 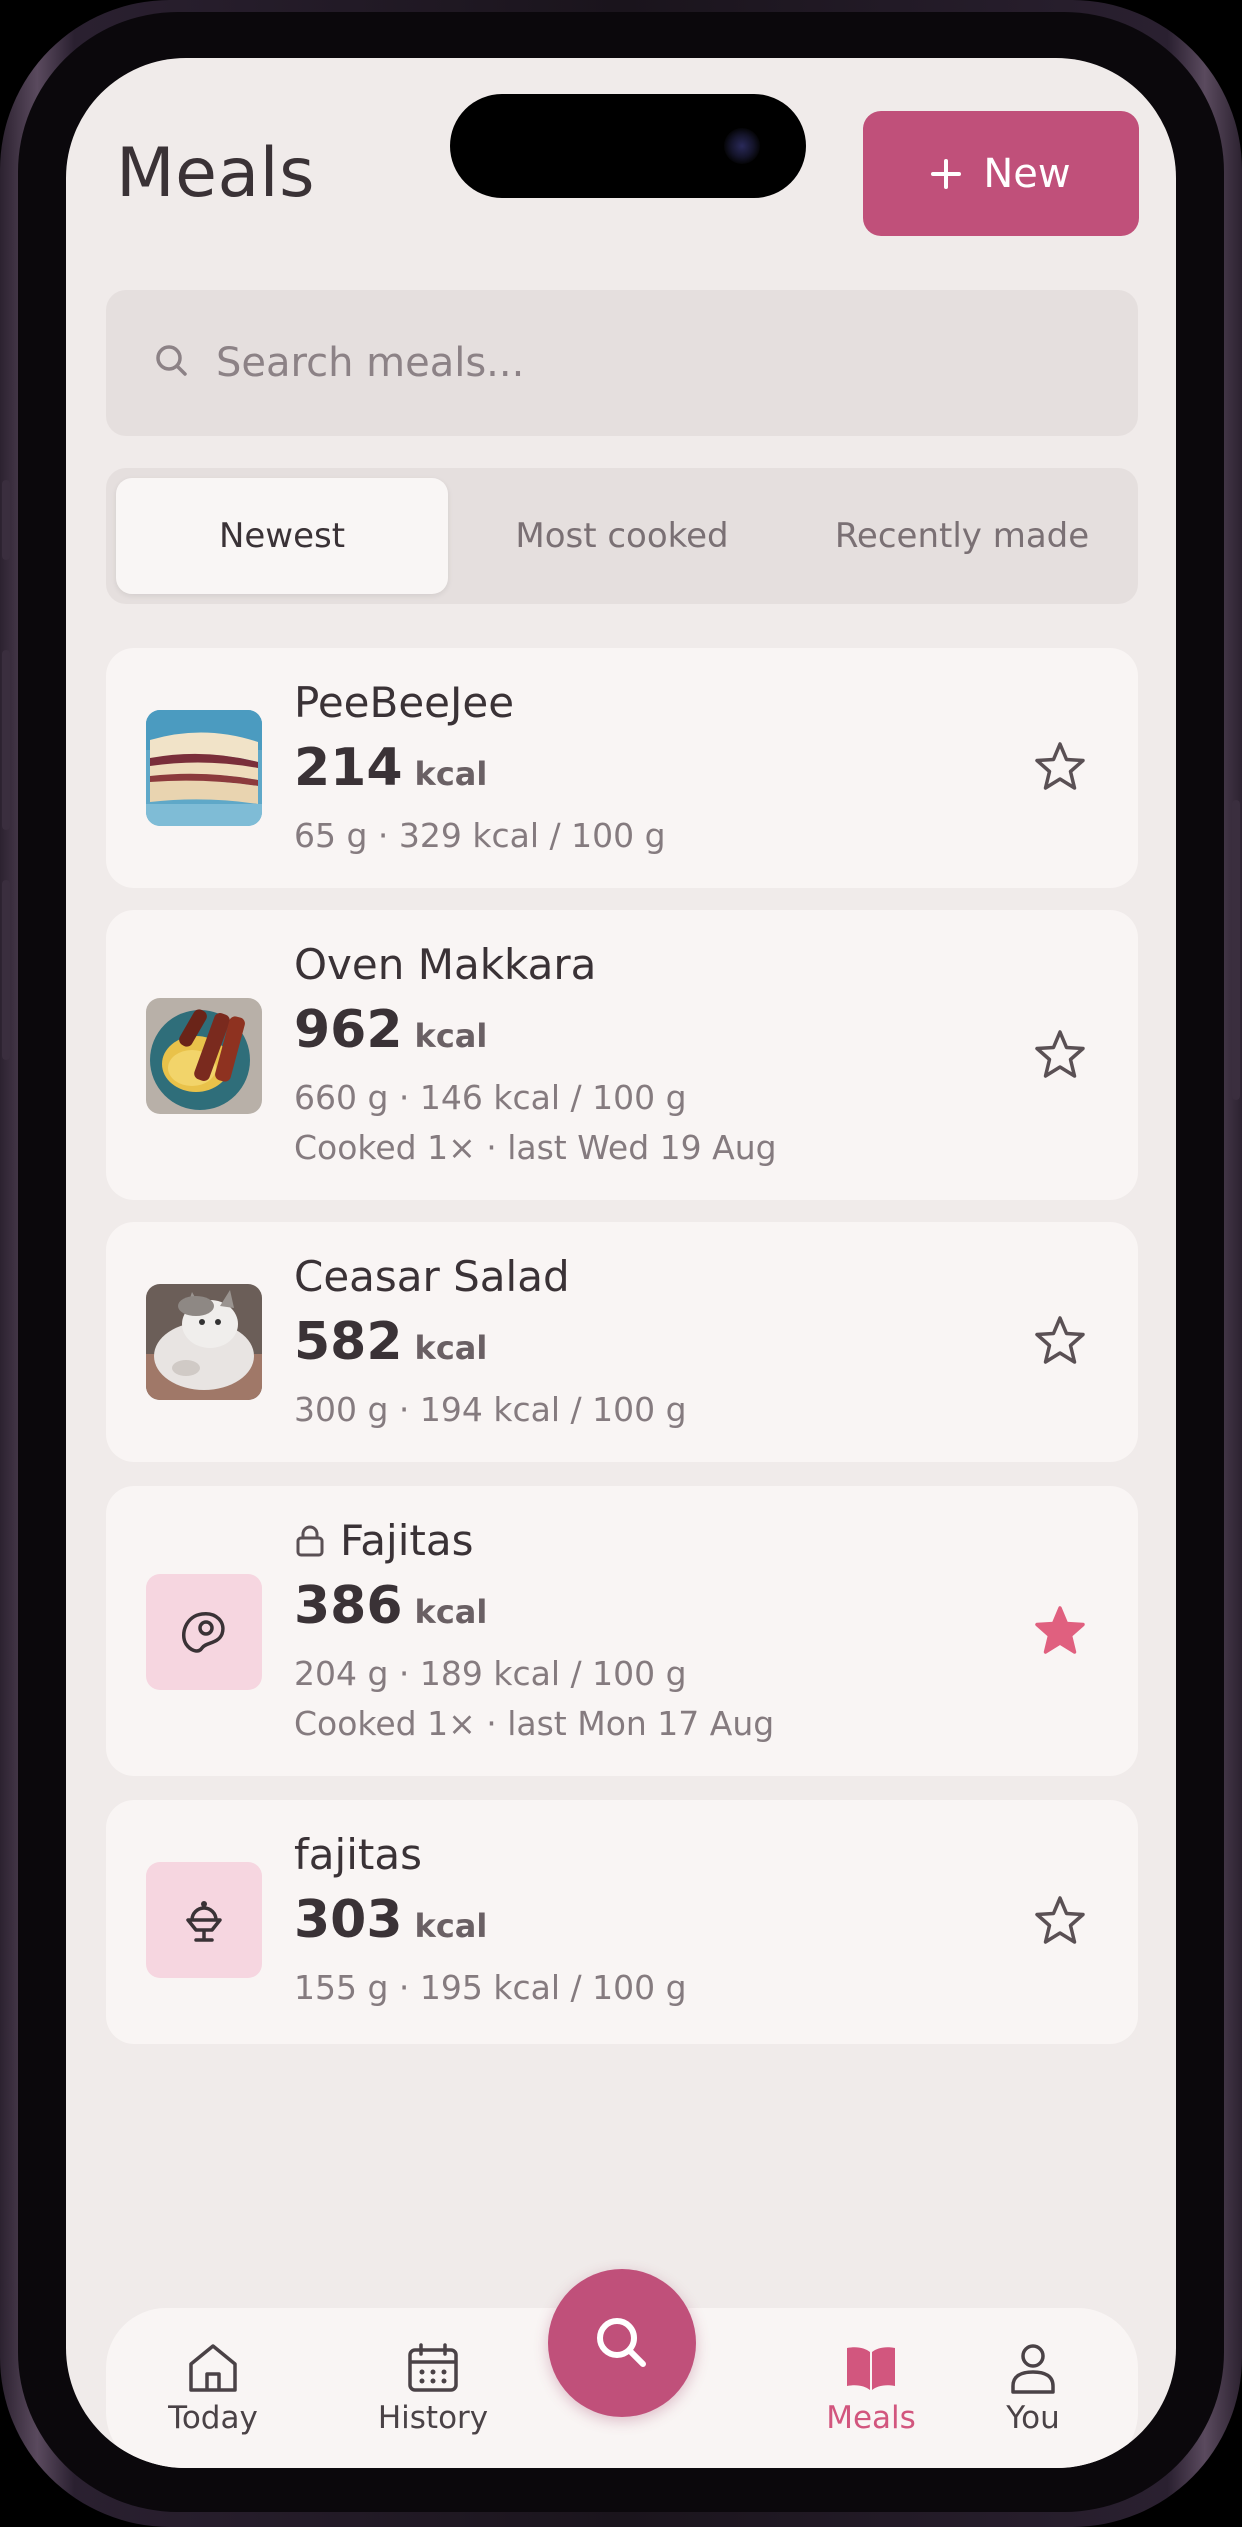 I want to click on plus-icon, so click(x=946, y=173).